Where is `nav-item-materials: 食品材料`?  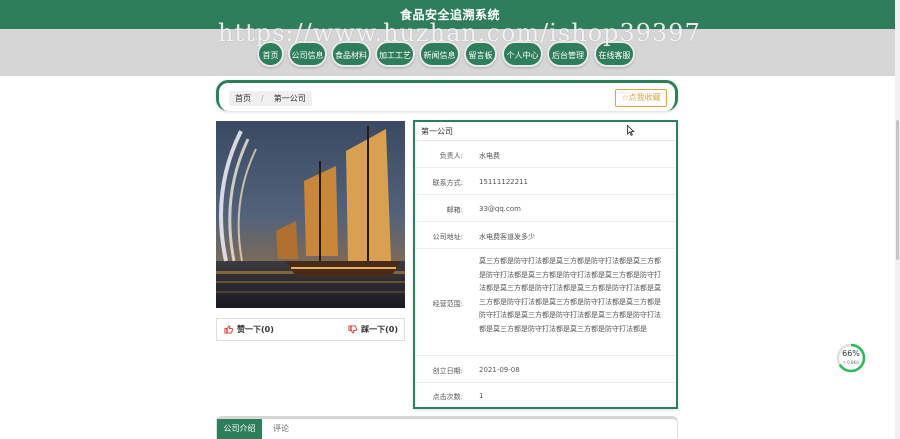
nav-item-materials: 食品材料 is located at coordinates (351, 54).